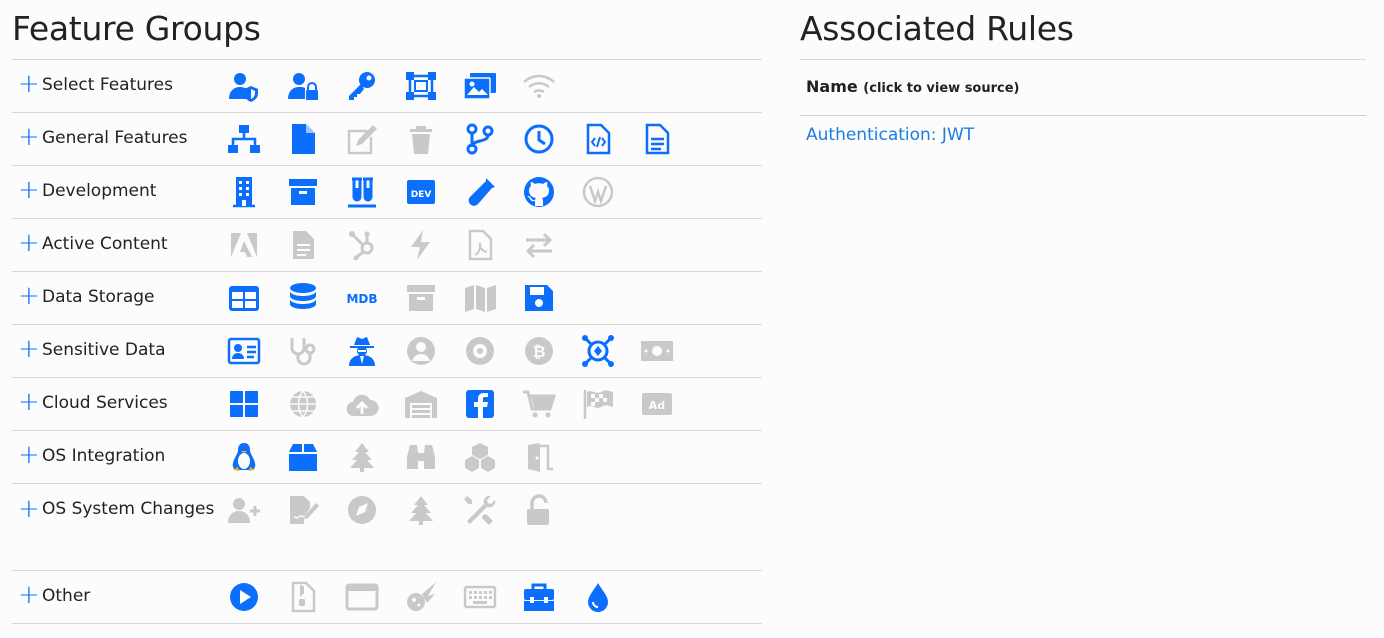 This screenshot has height=638, width=1384. What do you see at coordinates (315, 351) in the screenshot?
I see `stethoscope-icon` at bounding box center [315, 351].